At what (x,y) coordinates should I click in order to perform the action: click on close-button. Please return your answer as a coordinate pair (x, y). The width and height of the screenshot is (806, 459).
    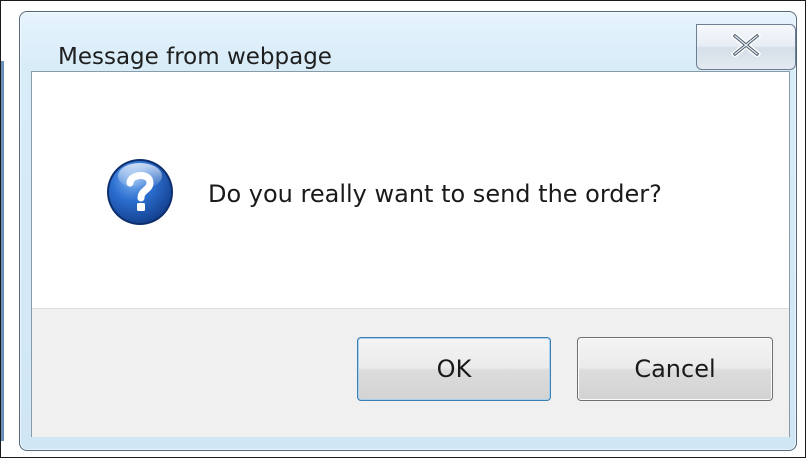
    Looking at the image, I should click on (746, 47).